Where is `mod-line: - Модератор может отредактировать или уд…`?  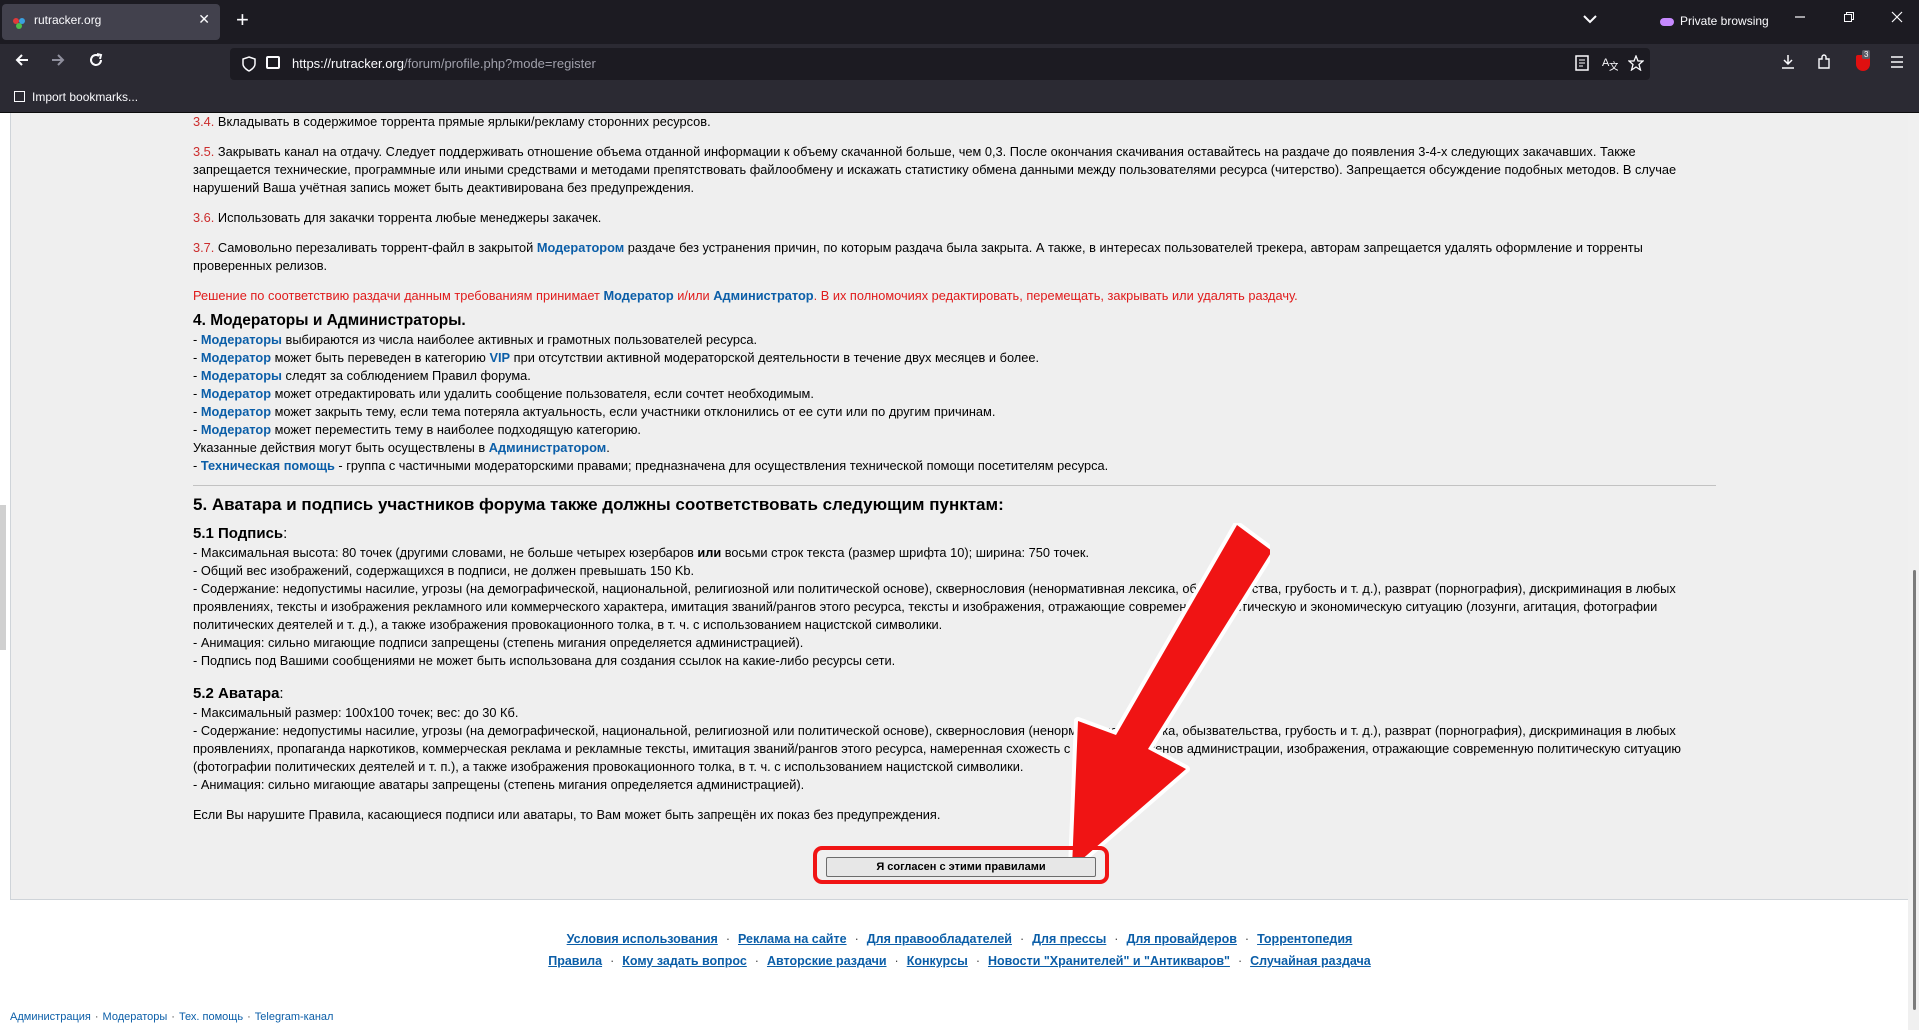 mod-line: - Модератор может отредактировать или уд… is located at coordinates (954, 394).